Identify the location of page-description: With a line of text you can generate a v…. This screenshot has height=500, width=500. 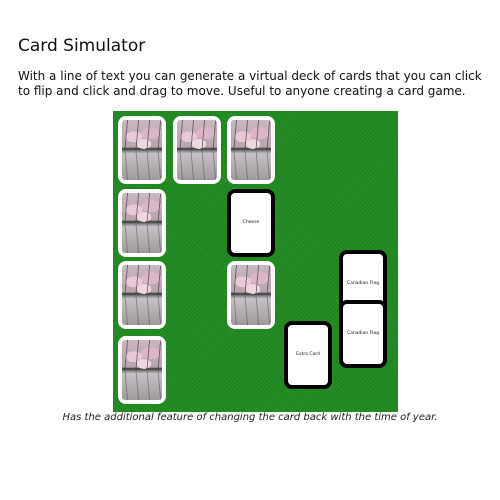
(250, 83).